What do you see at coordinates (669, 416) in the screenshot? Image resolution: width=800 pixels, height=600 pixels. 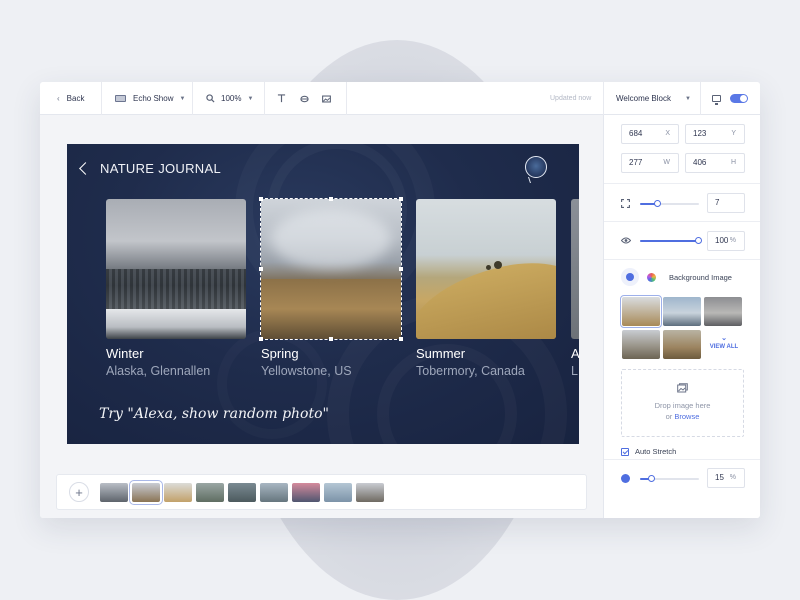 I see `or-text: or` at bounding box center [669, 416].